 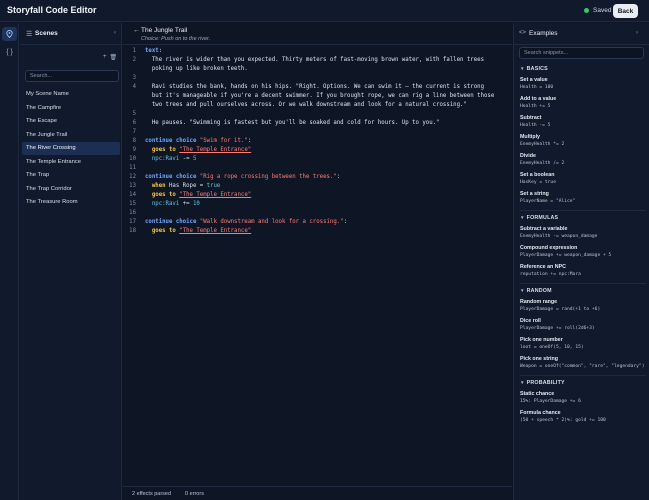 I want to click on code-token: poking up like broken teeth., so click(x=196, y=69).